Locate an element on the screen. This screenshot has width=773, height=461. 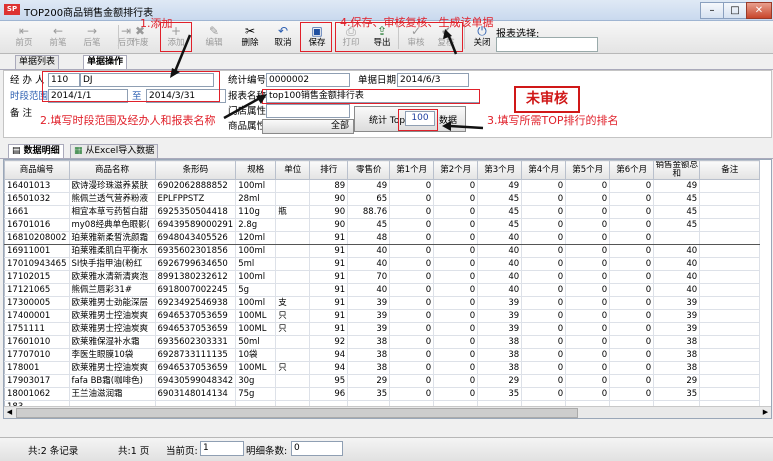
table-cell: 120ml is located at coordinates (256, 238).